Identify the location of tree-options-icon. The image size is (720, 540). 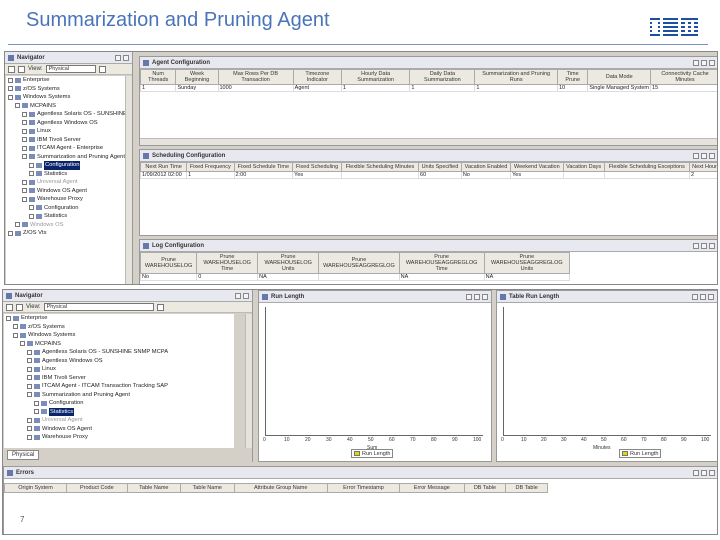
(160, 307).